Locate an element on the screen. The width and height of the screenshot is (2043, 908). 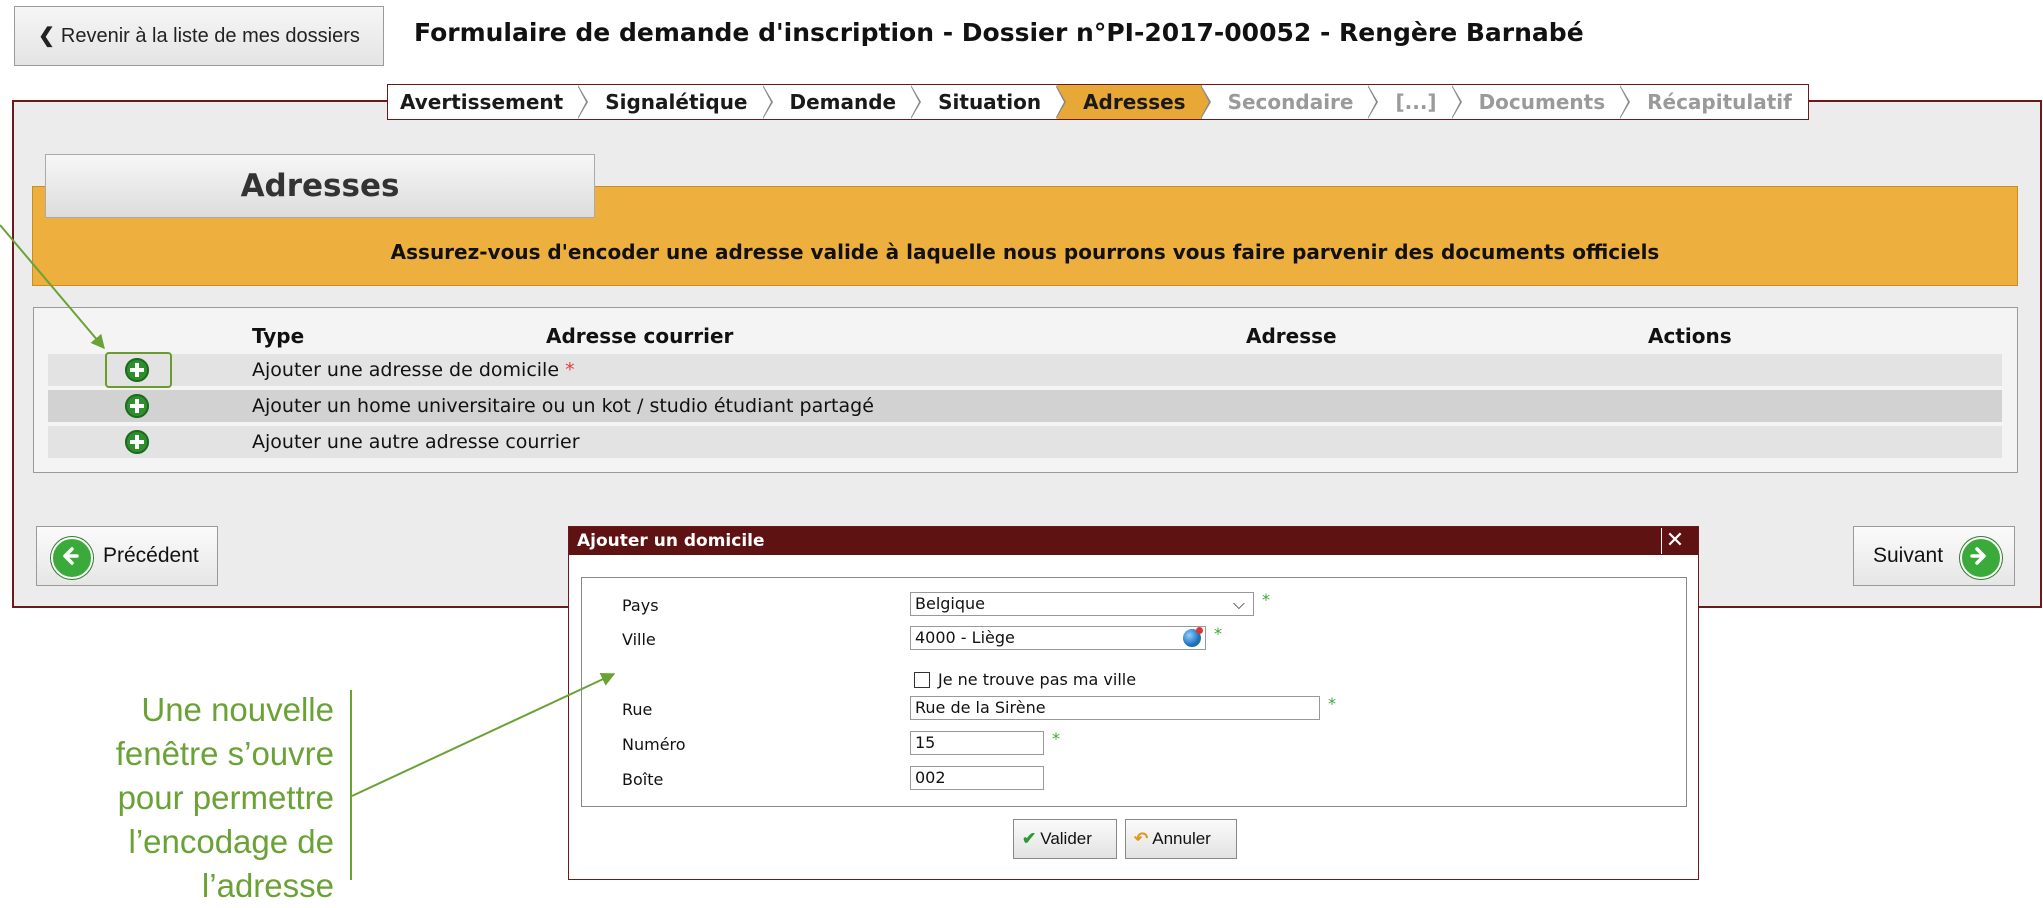
annotation-arrow-add is located at coordinates (52, 287).